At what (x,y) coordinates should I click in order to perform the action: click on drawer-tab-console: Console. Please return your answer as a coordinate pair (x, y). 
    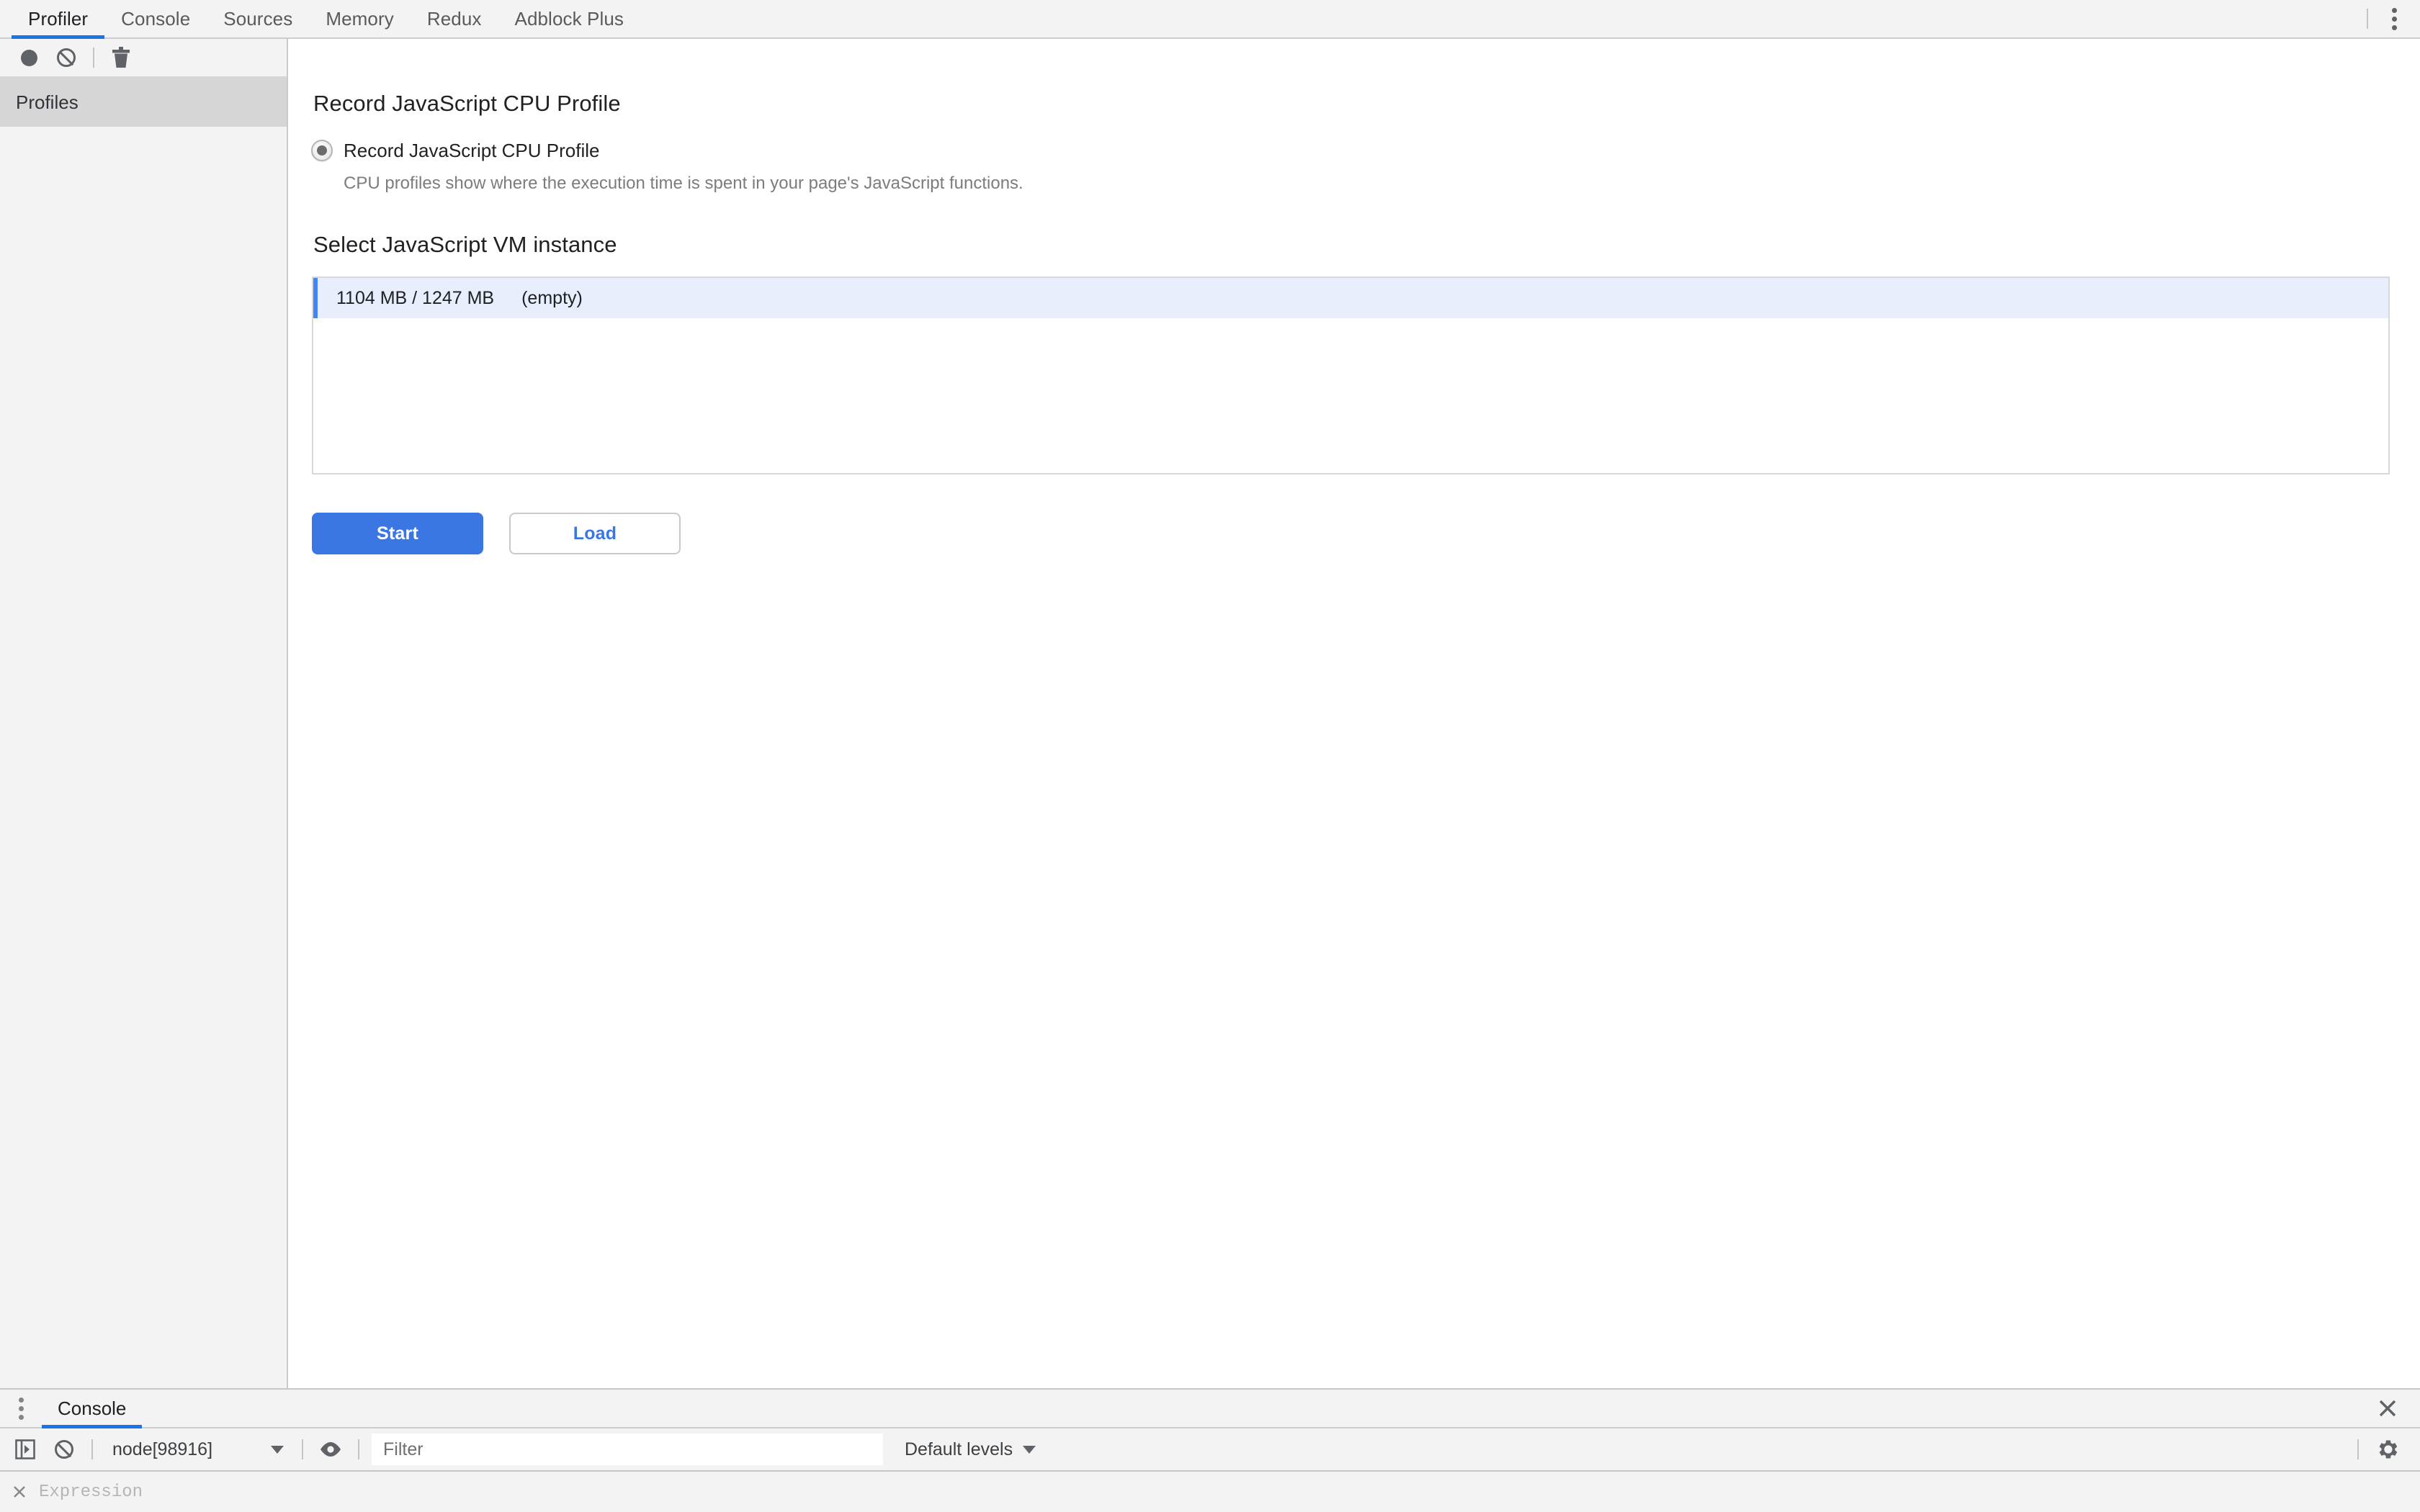
    Looking at the image, I should click on (92, 1409).